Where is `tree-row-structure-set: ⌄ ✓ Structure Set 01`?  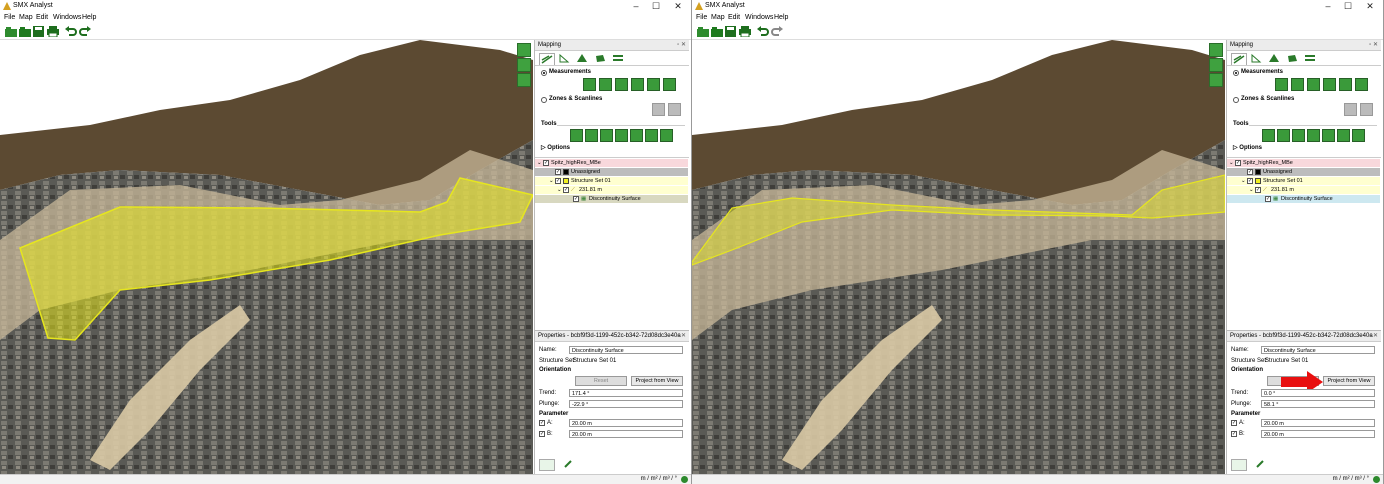 tree-row-structure-set: ⌄ ✓ Structure Set 01 is located at coordinates (611, 181).